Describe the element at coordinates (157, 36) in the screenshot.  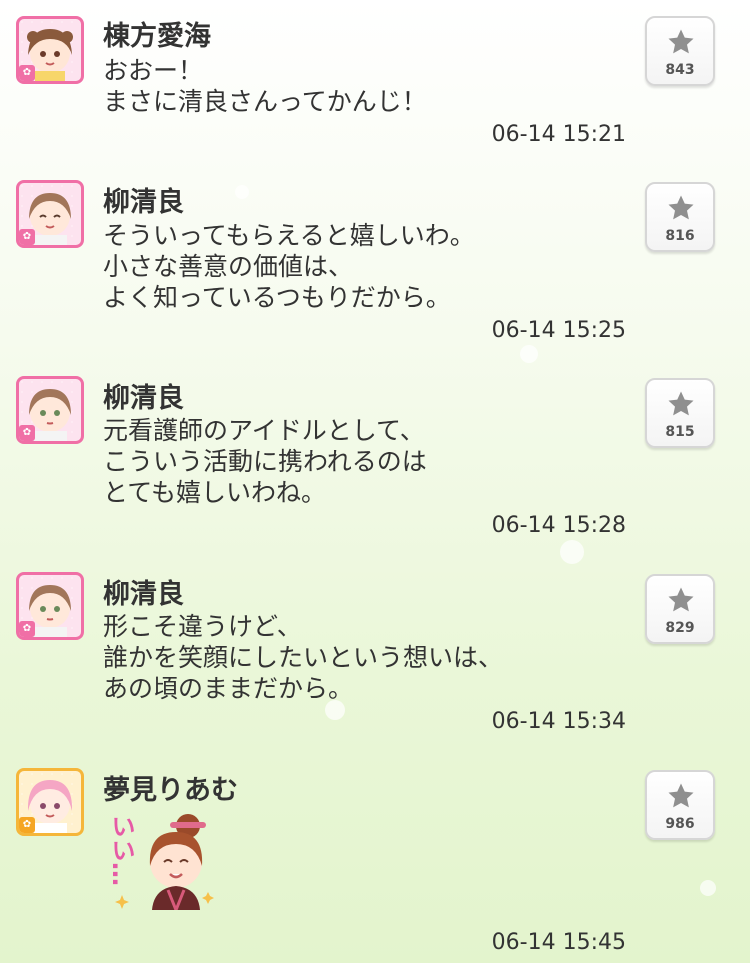
I see `post-author: 棟方愛海` at that location.